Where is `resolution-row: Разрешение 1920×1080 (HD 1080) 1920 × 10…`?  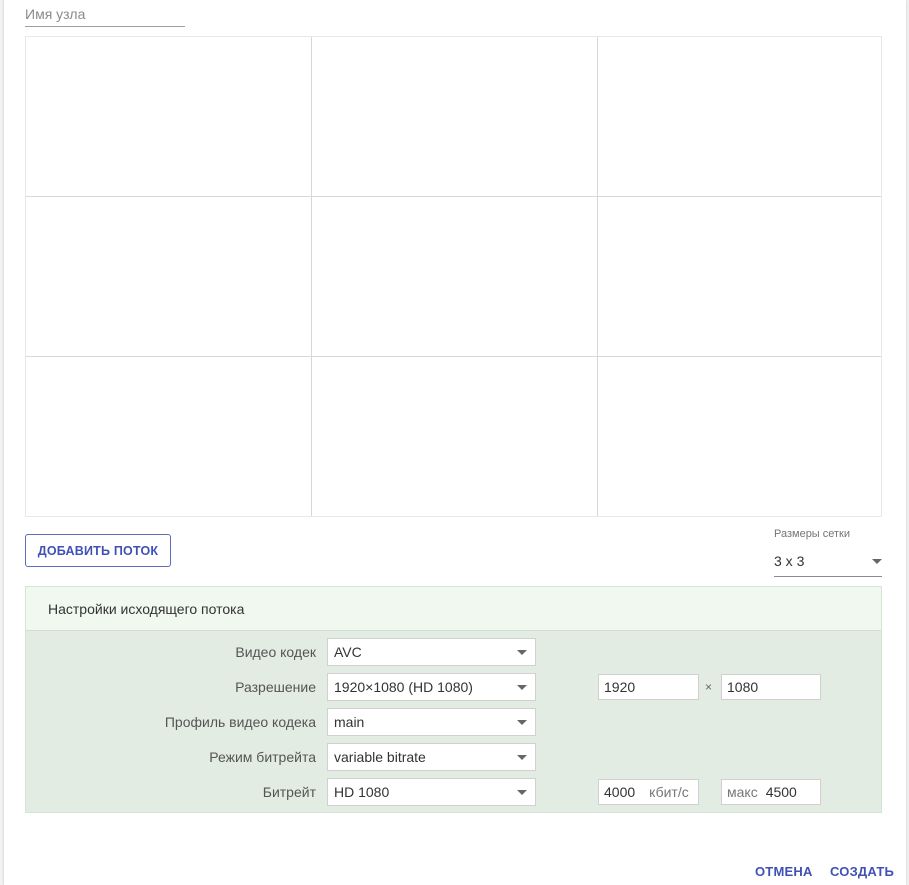 resolution-row: Разрешение 1920×1080 (HD 1080) 1920 × 10… is located at coordinates (454, 687).